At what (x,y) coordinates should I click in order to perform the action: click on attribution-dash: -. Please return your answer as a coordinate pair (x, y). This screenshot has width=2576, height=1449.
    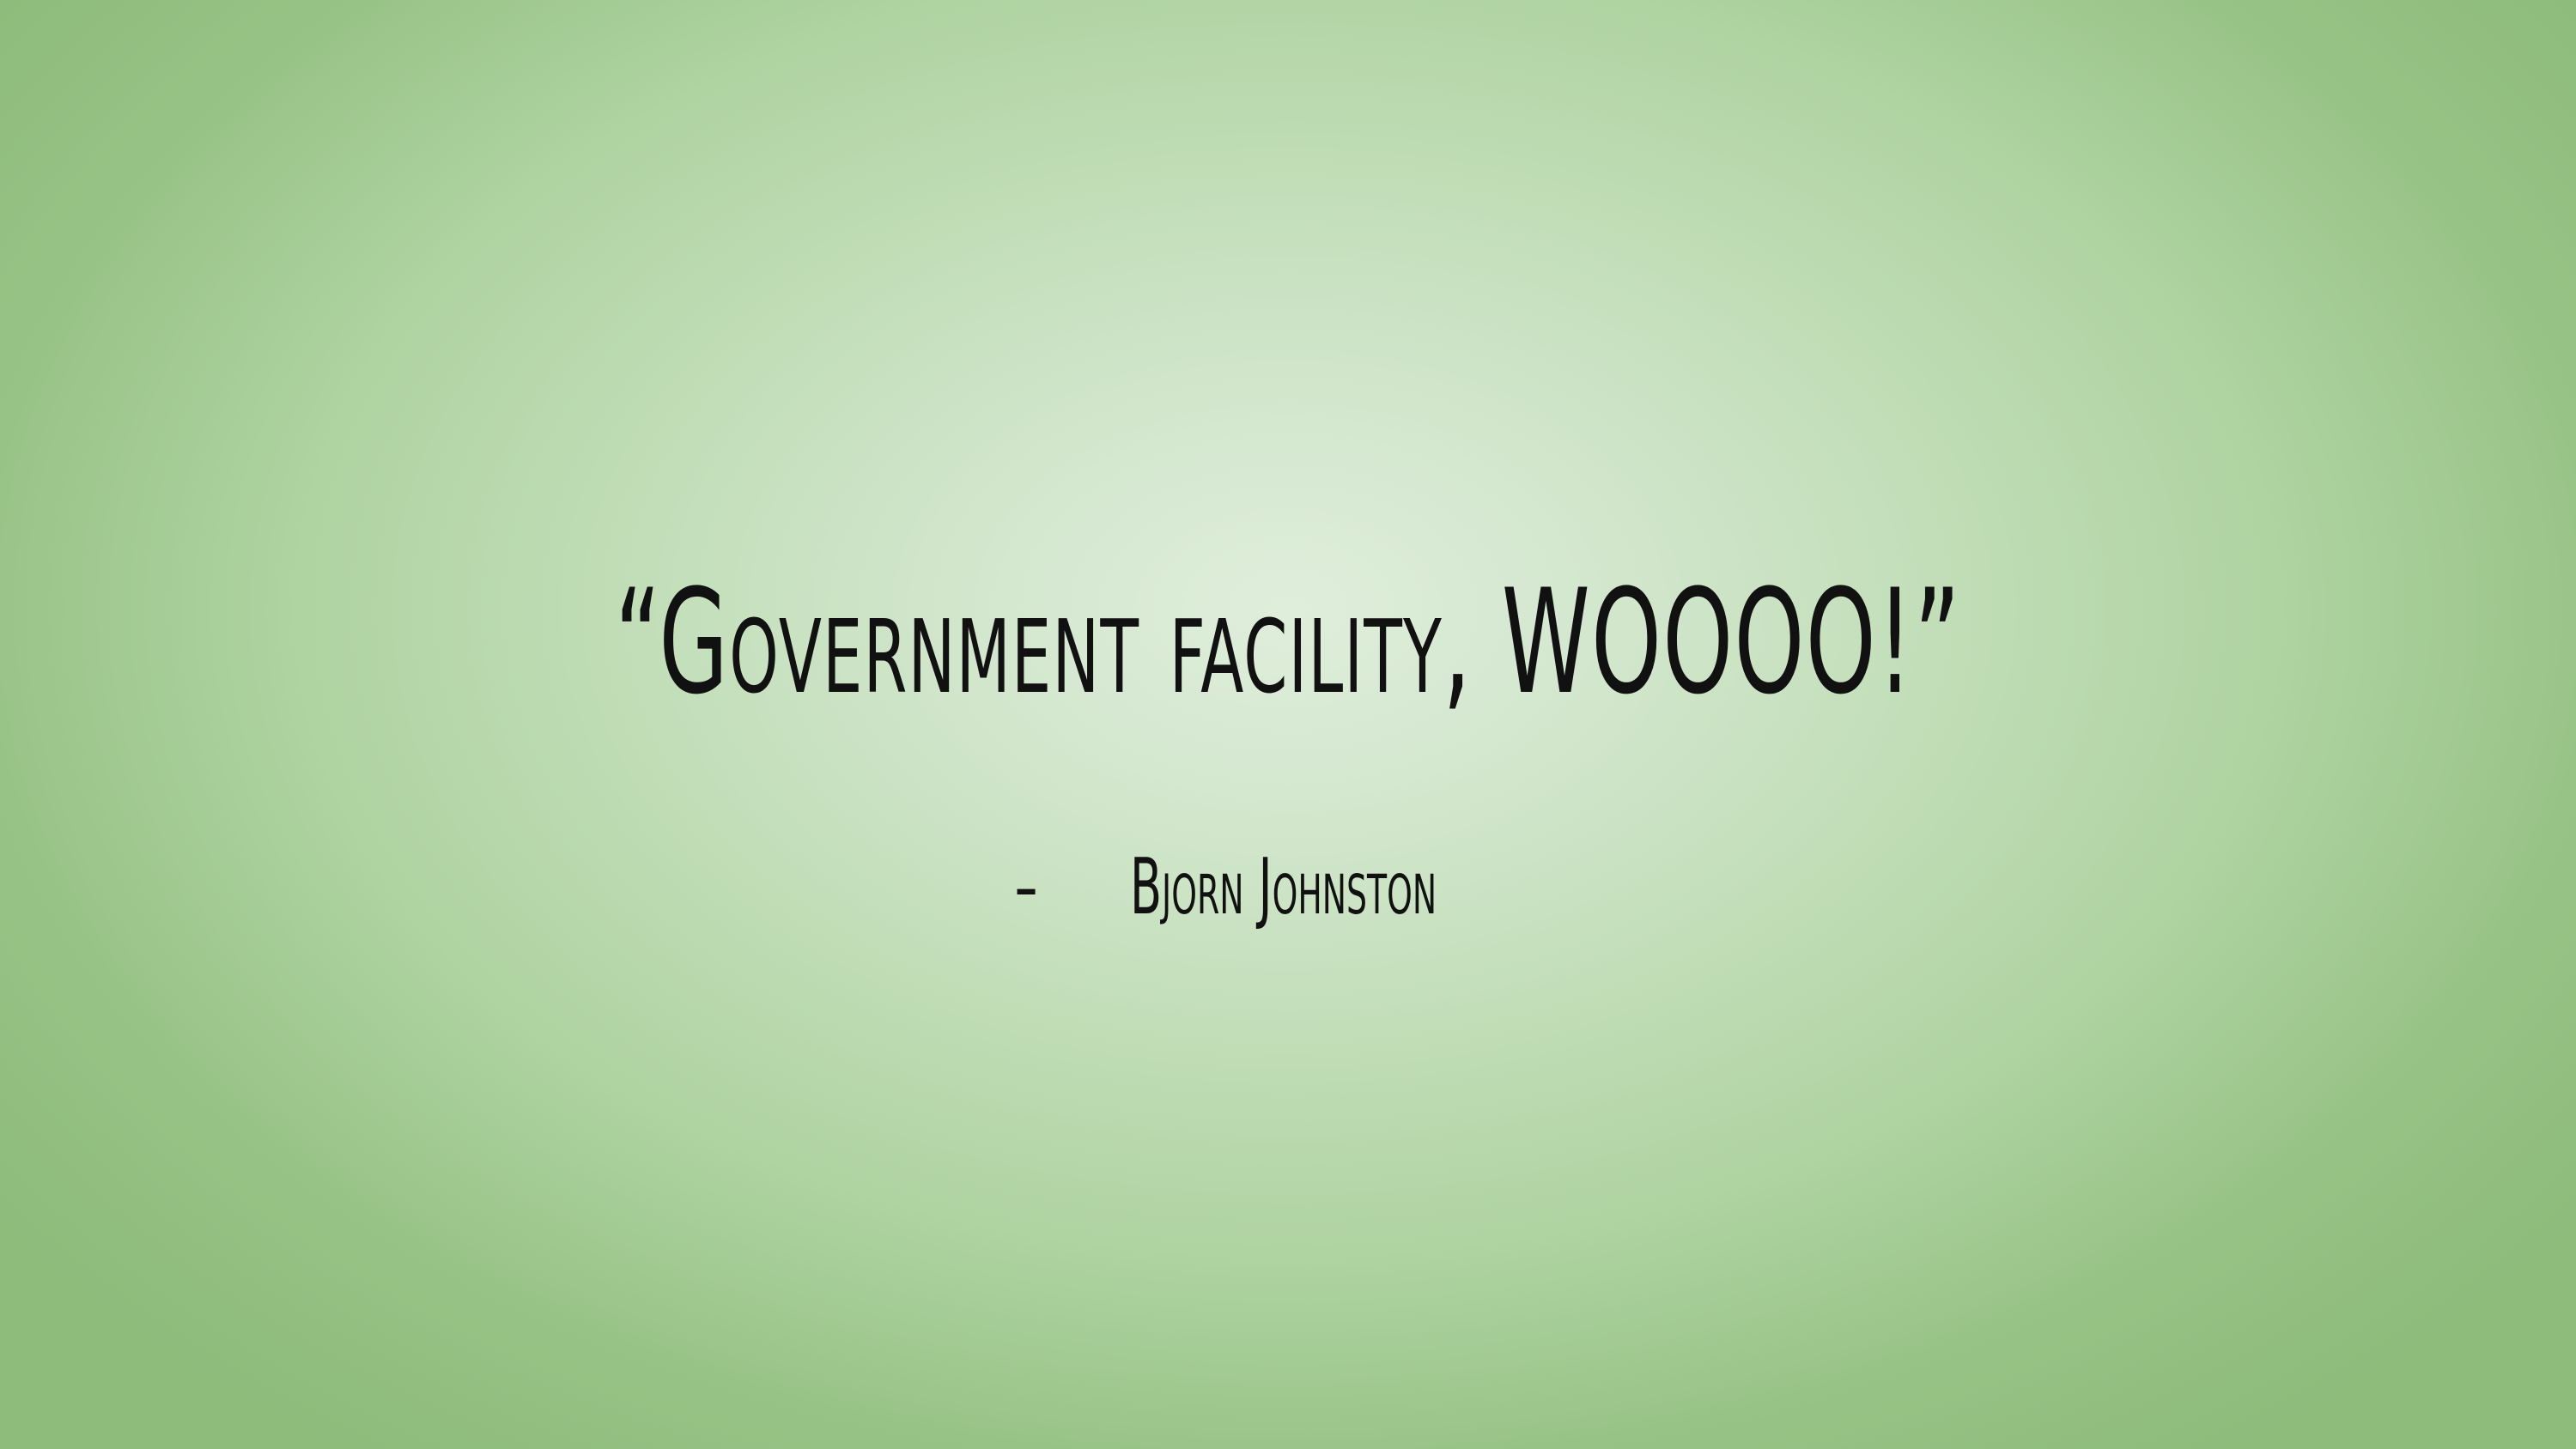
    Looking at the image, I should click on (1026, 887).